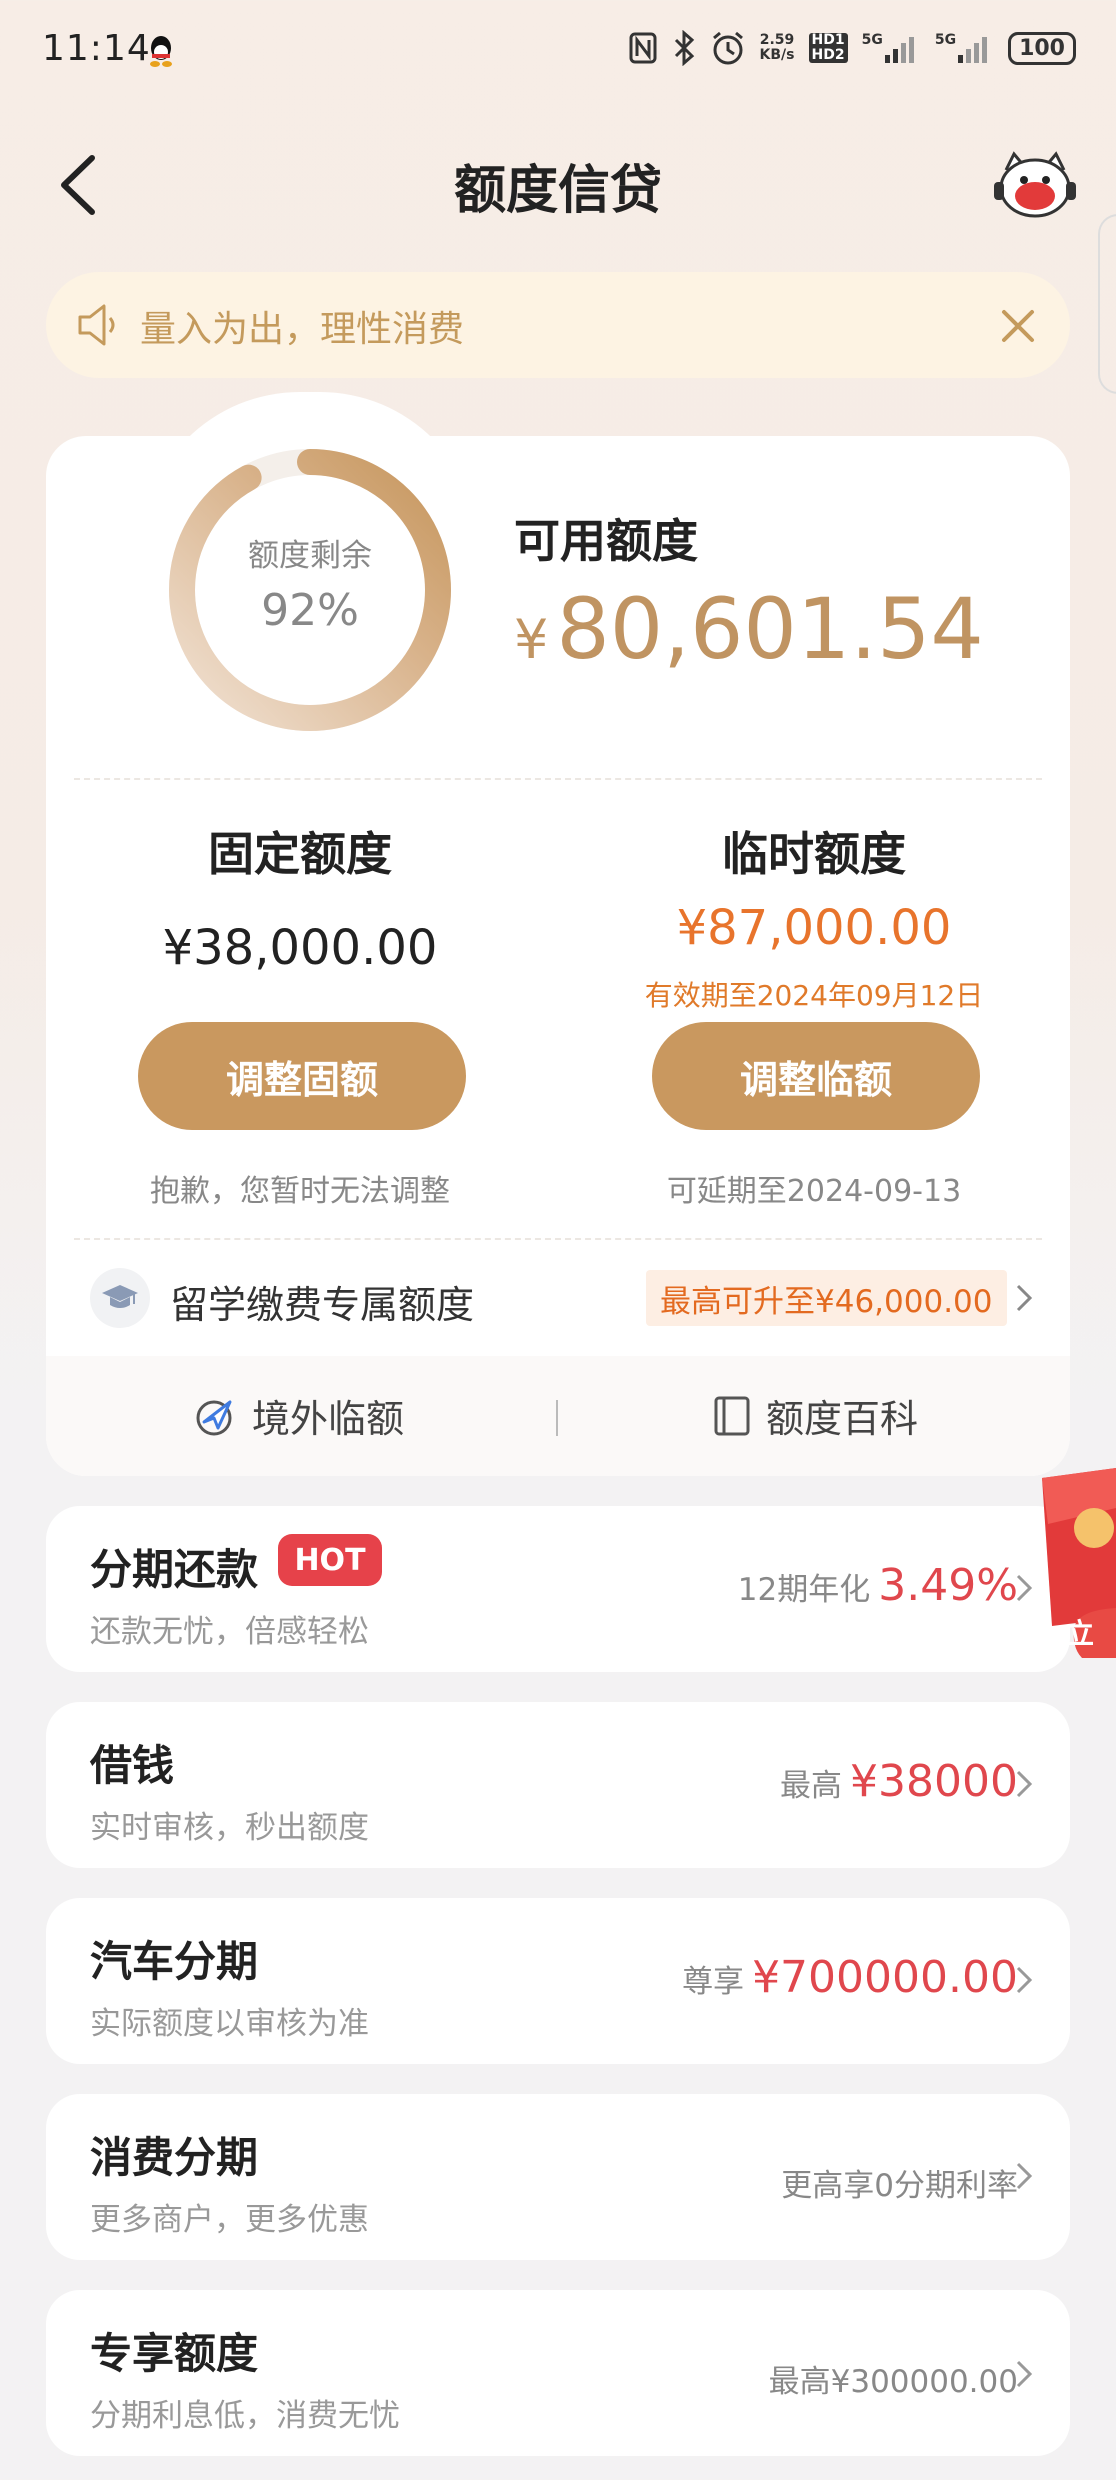  Describe the element at coordinates (300, 948) in the screenshot. I see `fixed-limit-value: ¥38,000.00` at that location.